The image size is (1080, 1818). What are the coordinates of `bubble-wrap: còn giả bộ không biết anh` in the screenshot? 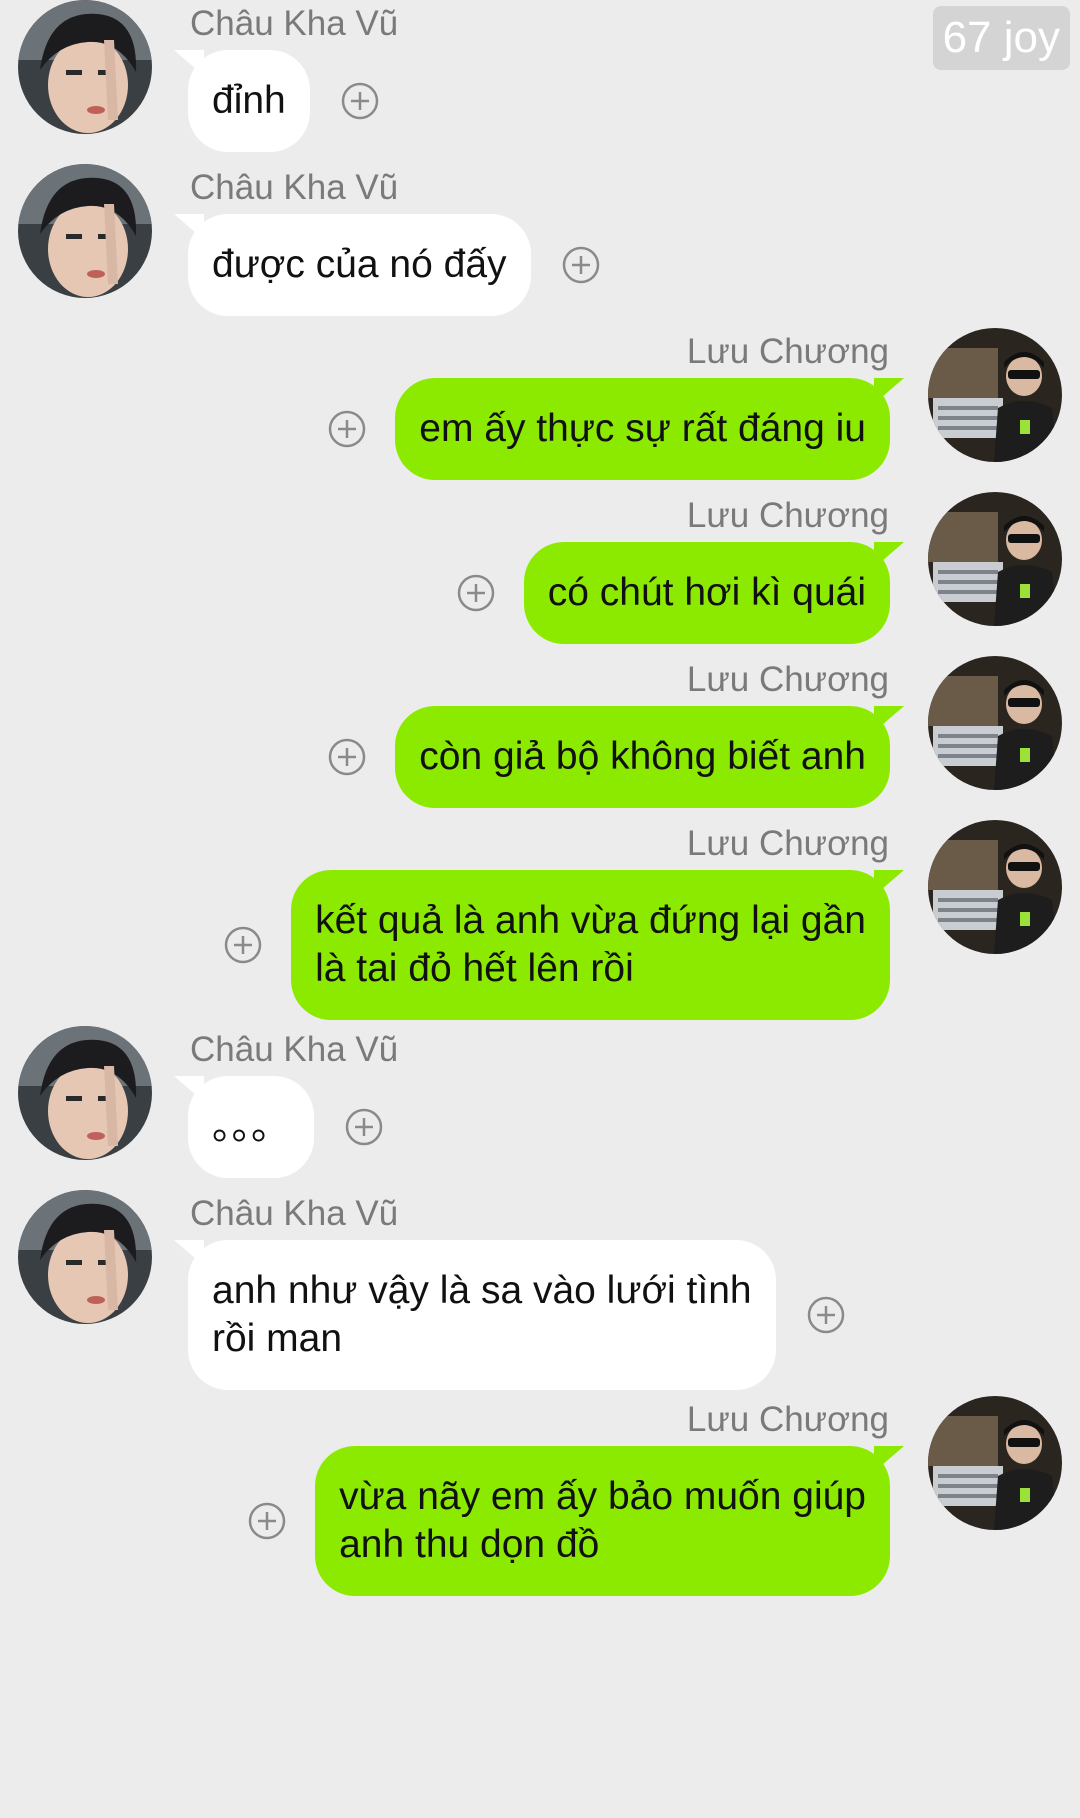 It's located at (608, 757).